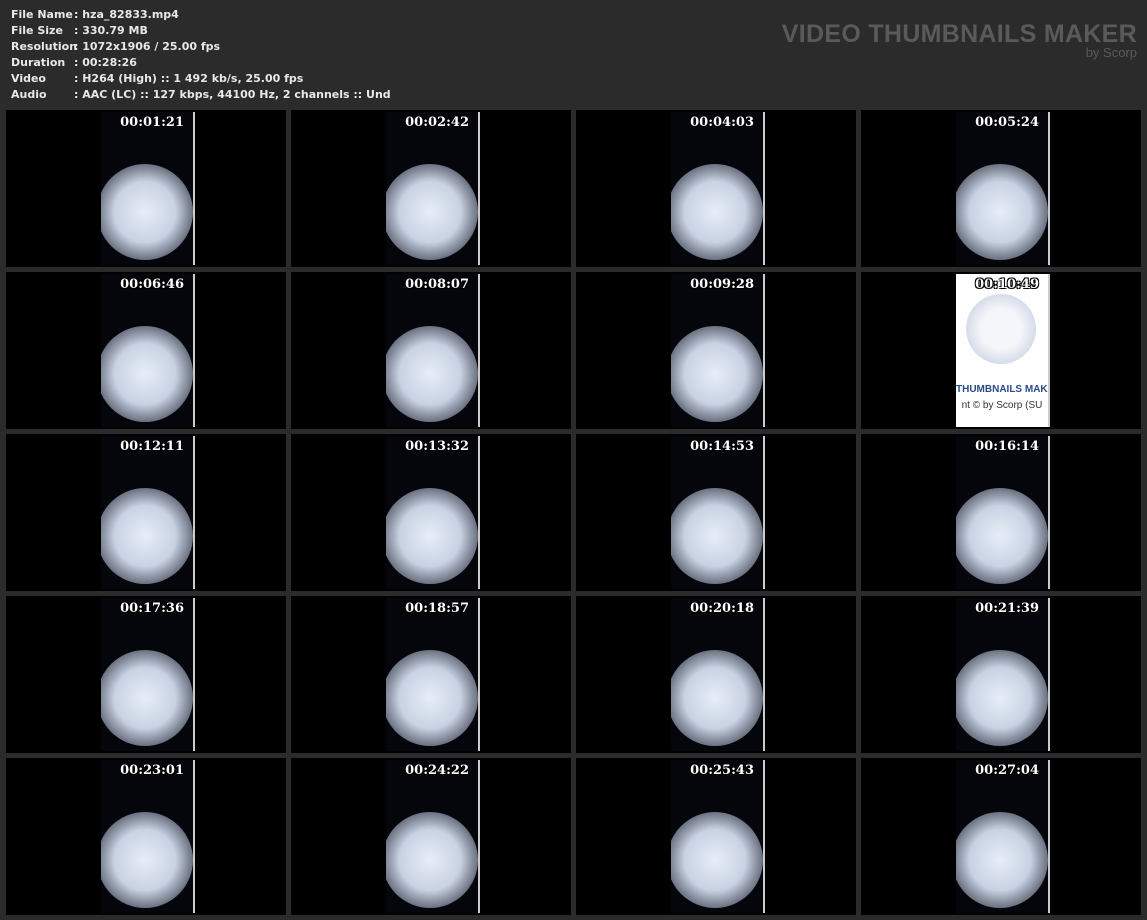  I want to click on timestamp: 00:08:07, so click(437, 284).